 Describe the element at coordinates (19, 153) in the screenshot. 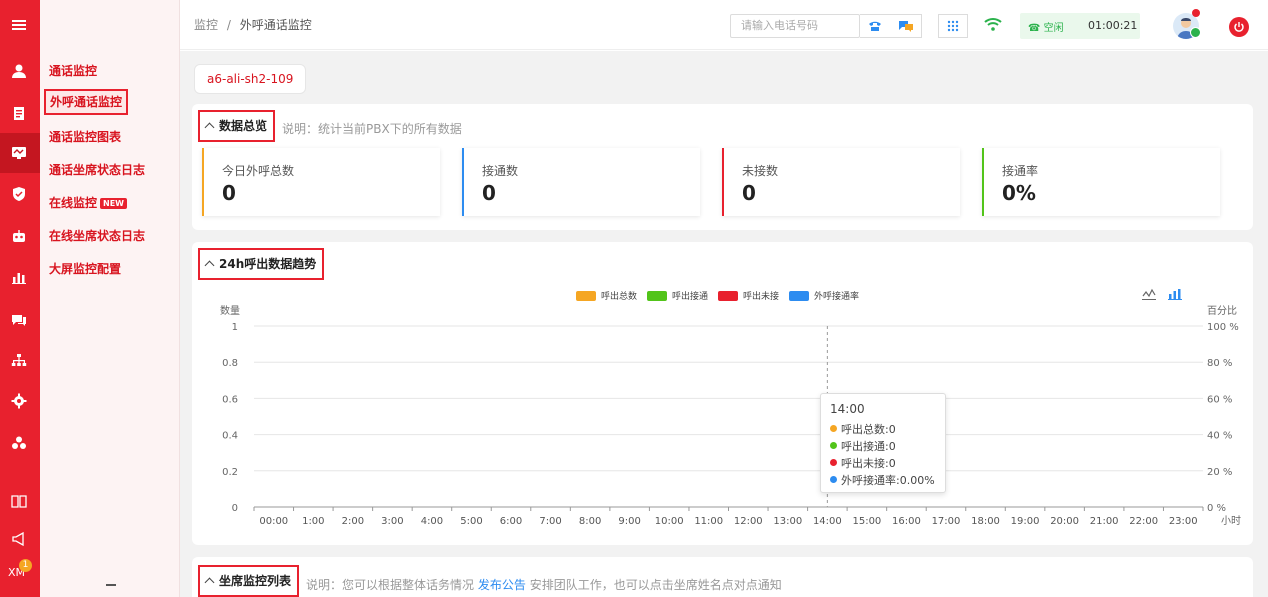

I see `monitor-icon` at that location.